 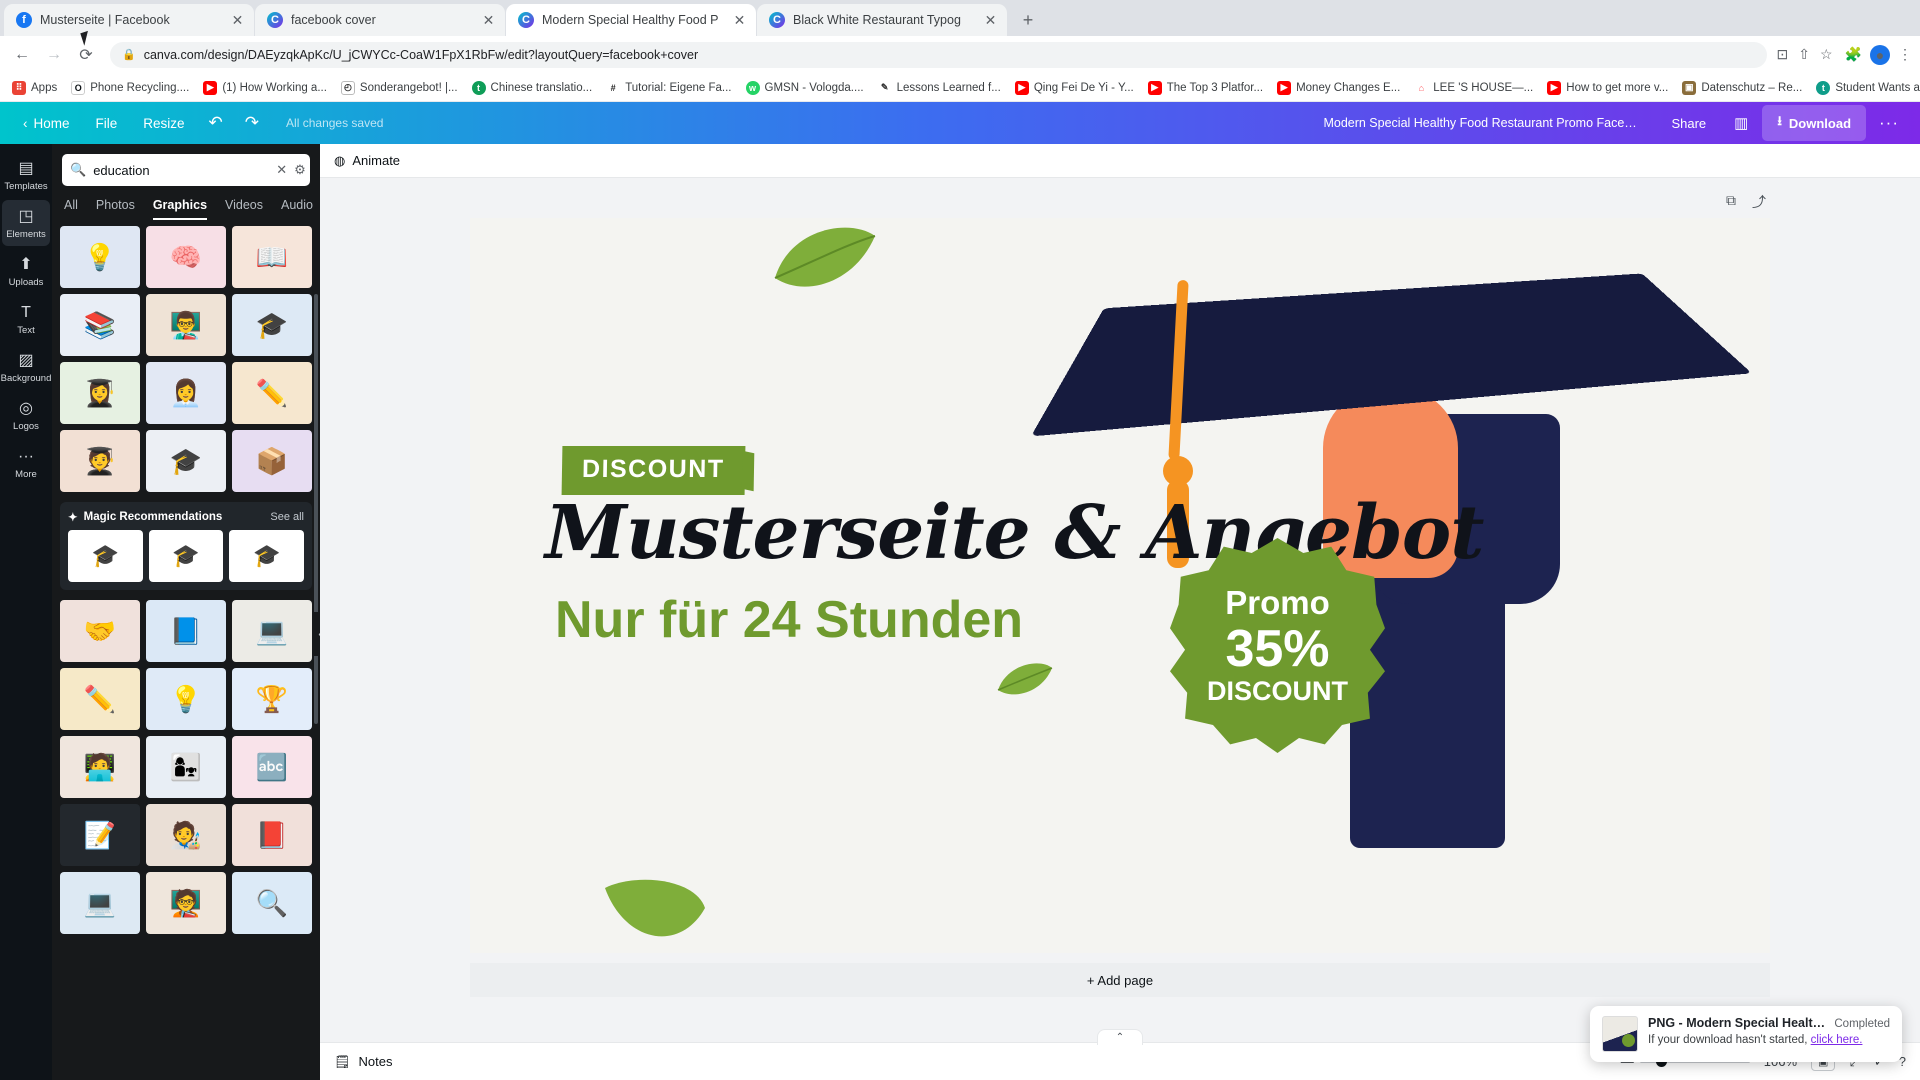 What do you see at coordinates (1120, 980) in the screenshot?
I see `add-page-button: + Add page` at bounding box center [1120, 980].